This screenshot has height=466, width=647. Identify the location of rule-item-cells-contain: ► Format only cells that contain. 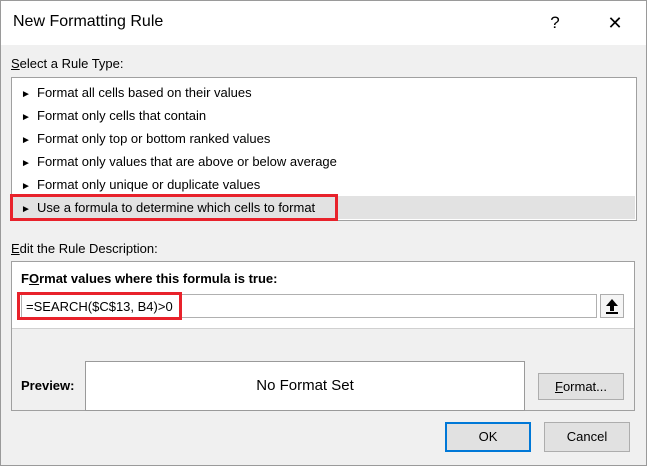
(324, 115).